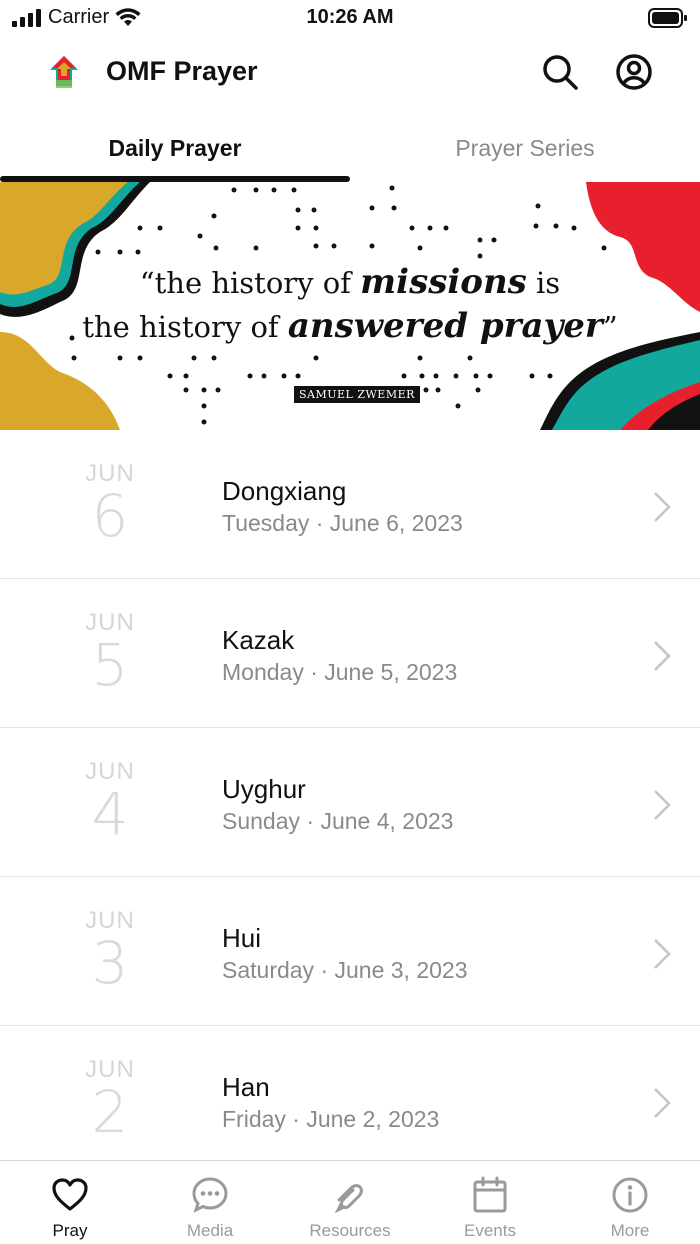 Image resolution: width=700 pixels, height=1244 pixels. Describe the element at coordinates (350, 1230) in the screenshot. I see `nav-label: Resources` at that location.